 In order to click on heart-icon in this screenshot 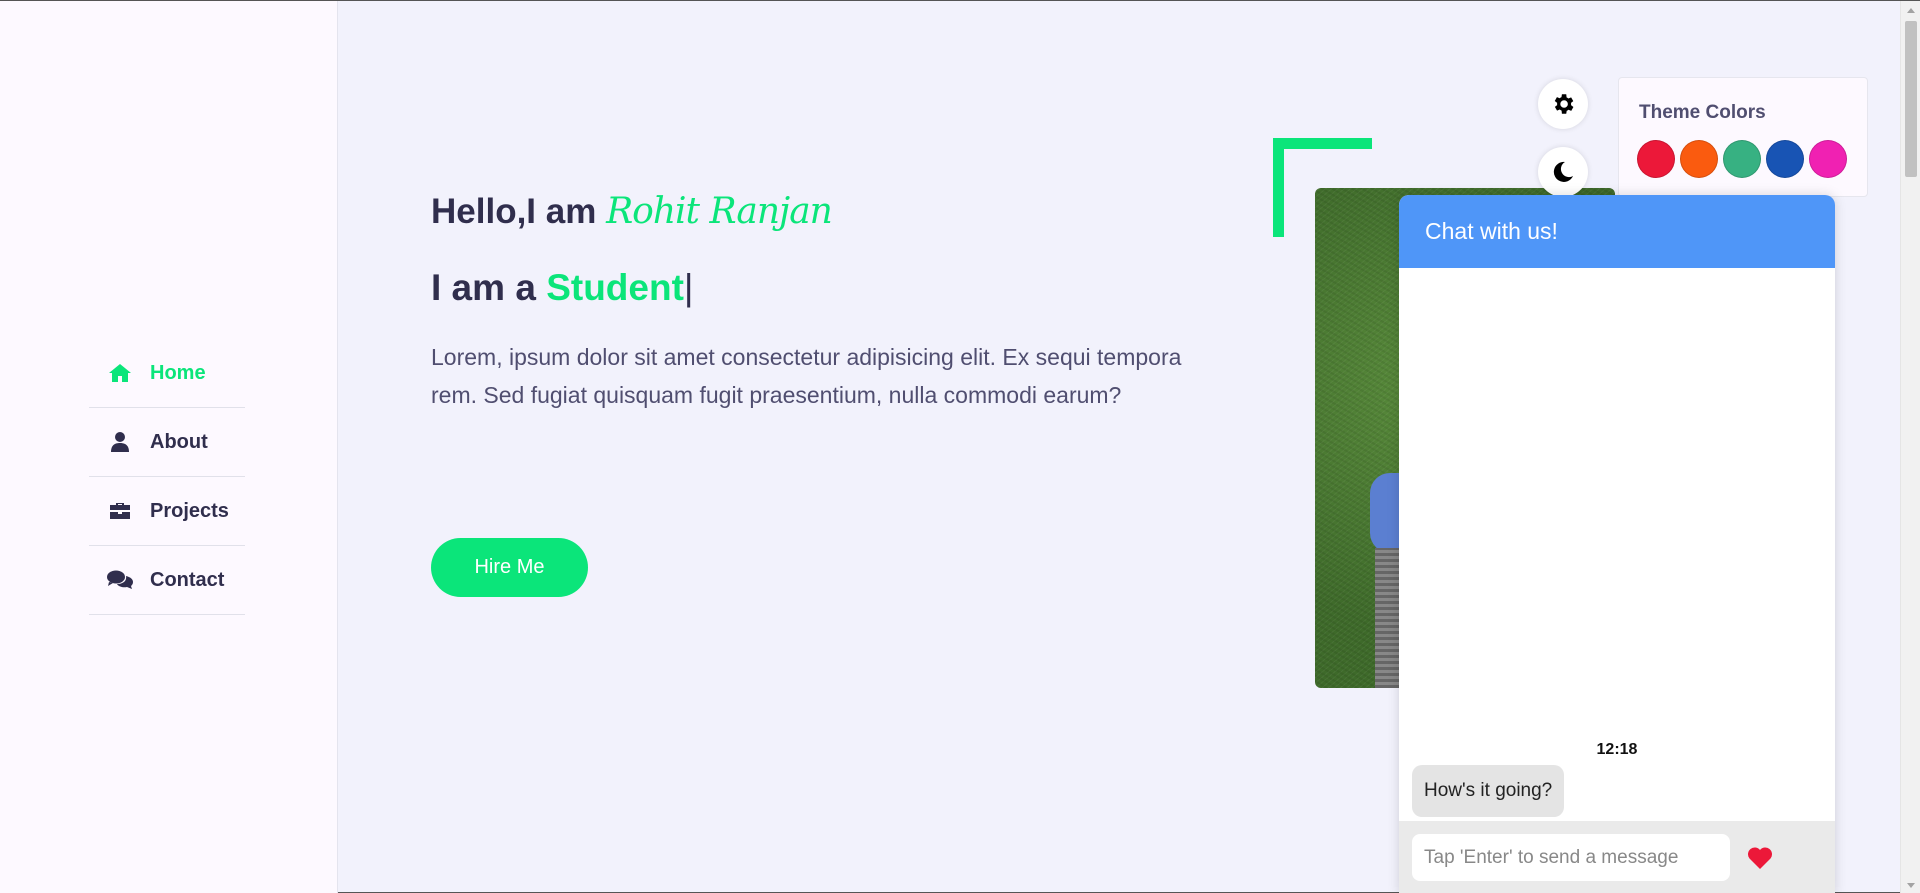, I will do `click(1760, 858)`.